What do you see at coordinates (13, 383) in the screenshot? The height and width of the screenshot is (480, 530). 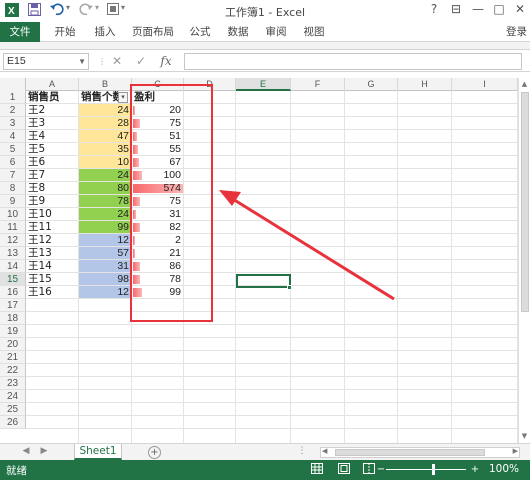 I see `row-header-23: 23` at bounding box center [13, 383].